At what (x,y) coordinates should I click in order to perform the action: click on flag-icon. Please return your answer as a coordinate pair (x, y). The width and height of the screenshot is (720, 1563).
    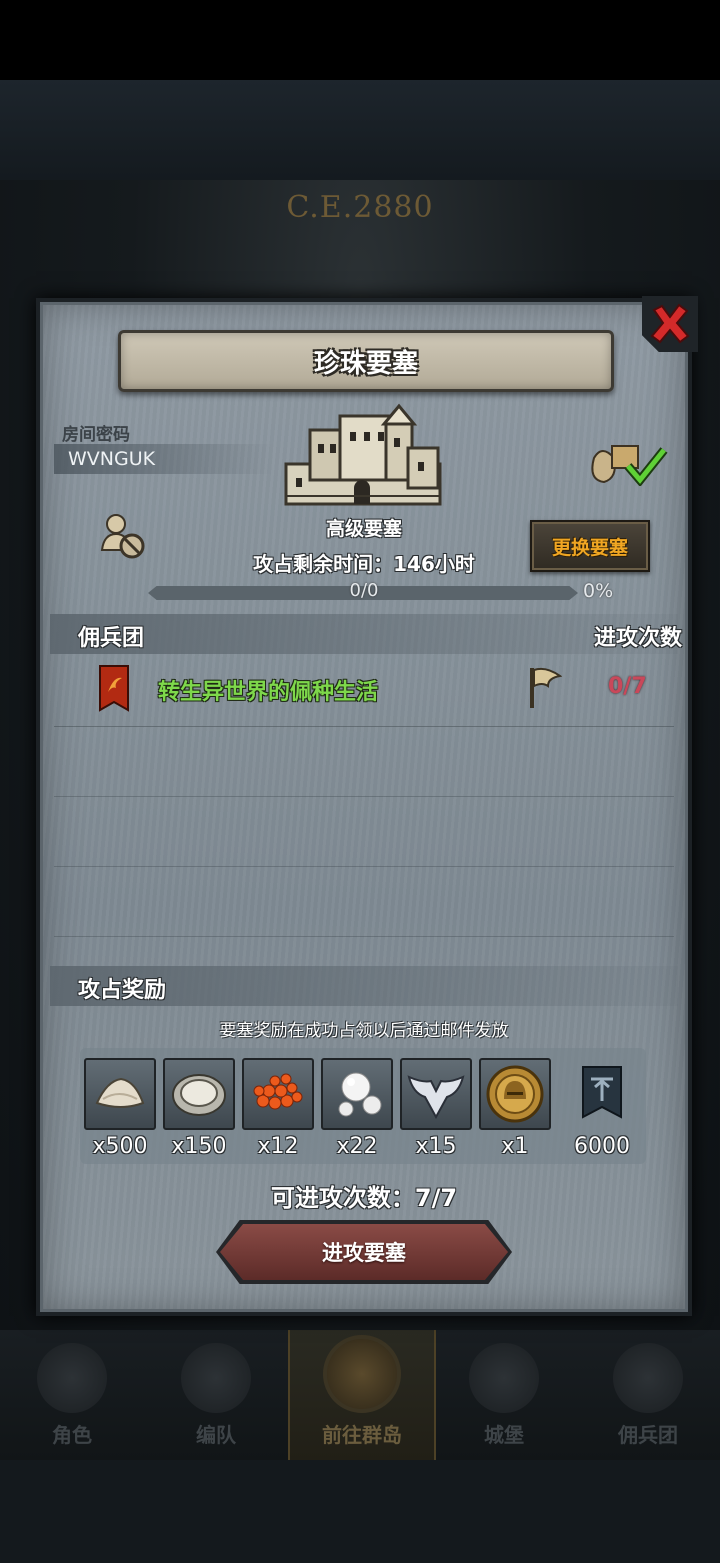
    Looking at the image, I should click on (546, 687).